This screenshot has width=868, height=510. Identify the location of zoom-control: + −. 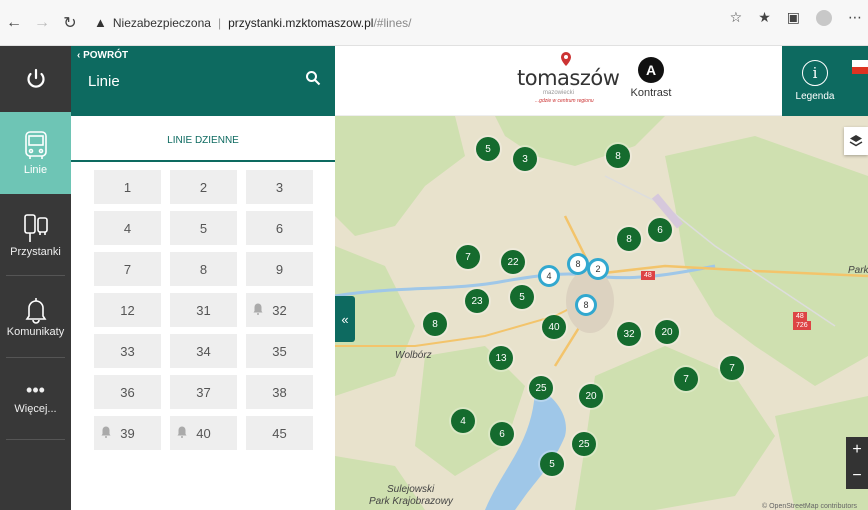
(857, 463).